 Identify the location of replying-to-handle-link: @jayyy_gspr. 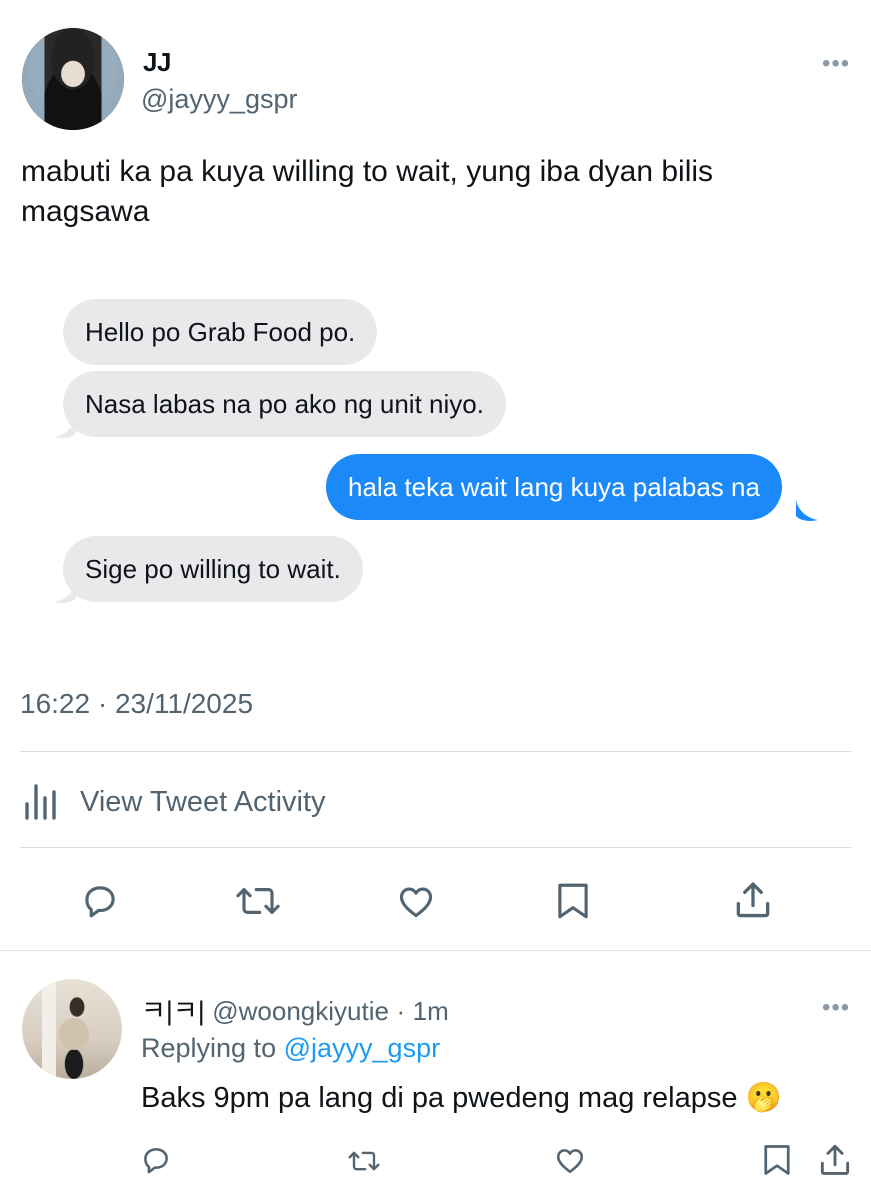
(362, 1048).